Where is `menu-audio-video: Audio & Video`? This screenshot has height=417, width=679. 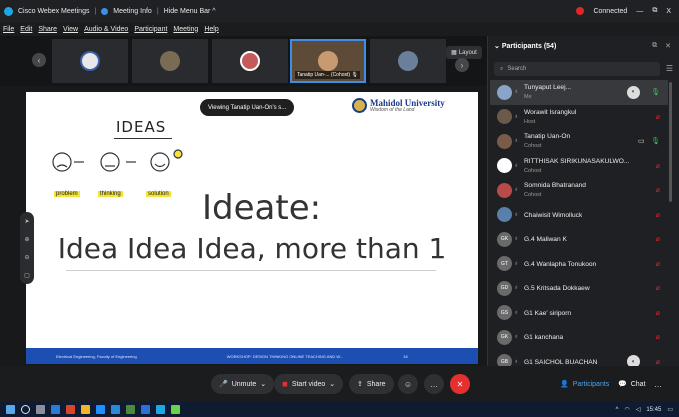
menu-audio-video: Audio & Video is located at coordinates (106, 29).